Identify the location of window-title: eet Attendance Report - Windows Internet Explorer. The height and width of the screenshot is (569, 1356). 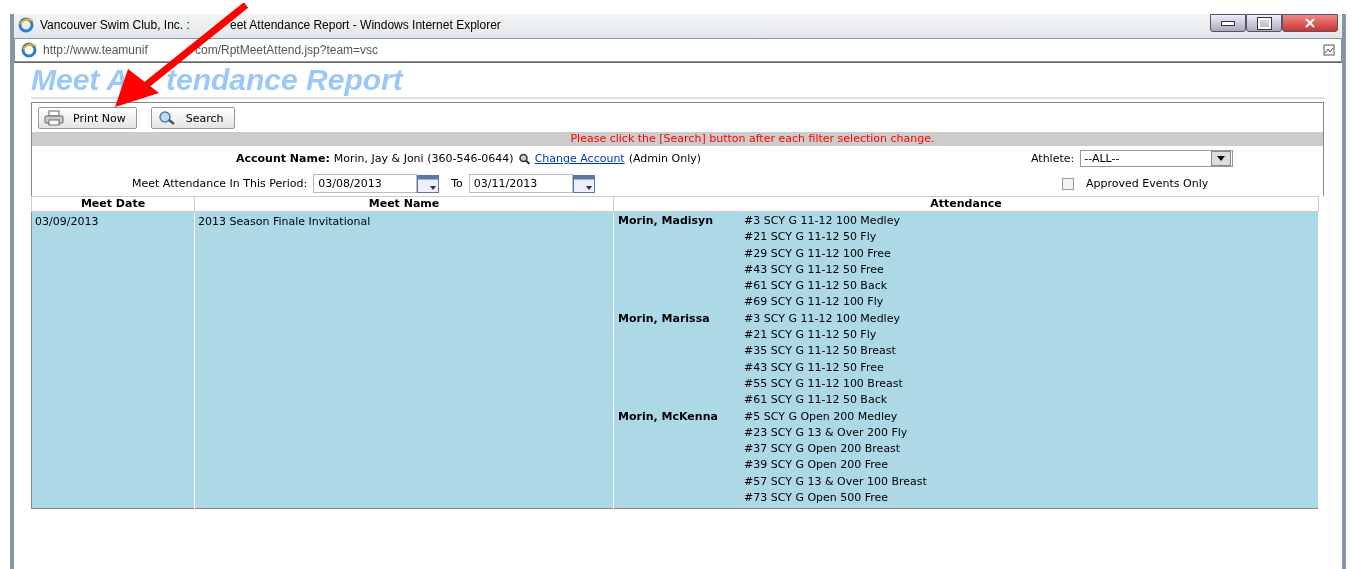
(365, 25).